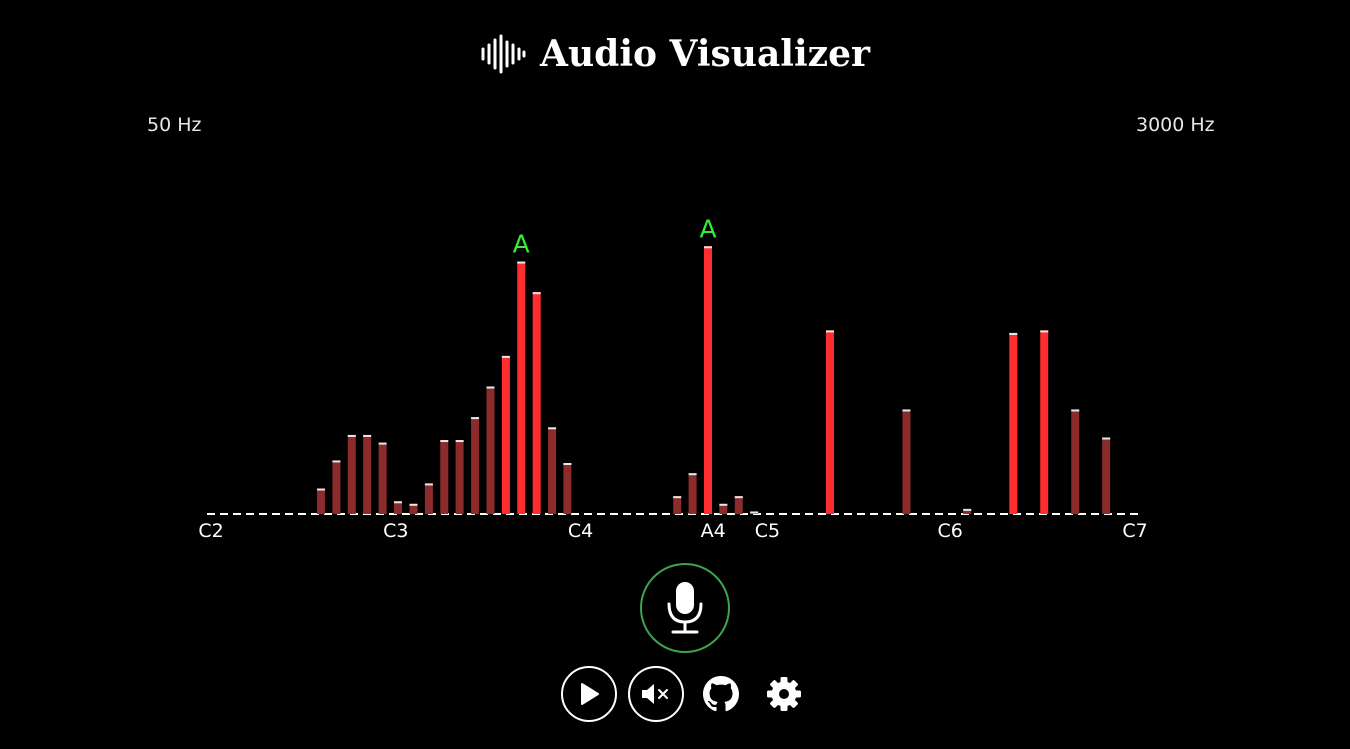 Image resolution: width=1350 pixels, height=749 pixels. I want to click on mute-button, so click(656, 694).